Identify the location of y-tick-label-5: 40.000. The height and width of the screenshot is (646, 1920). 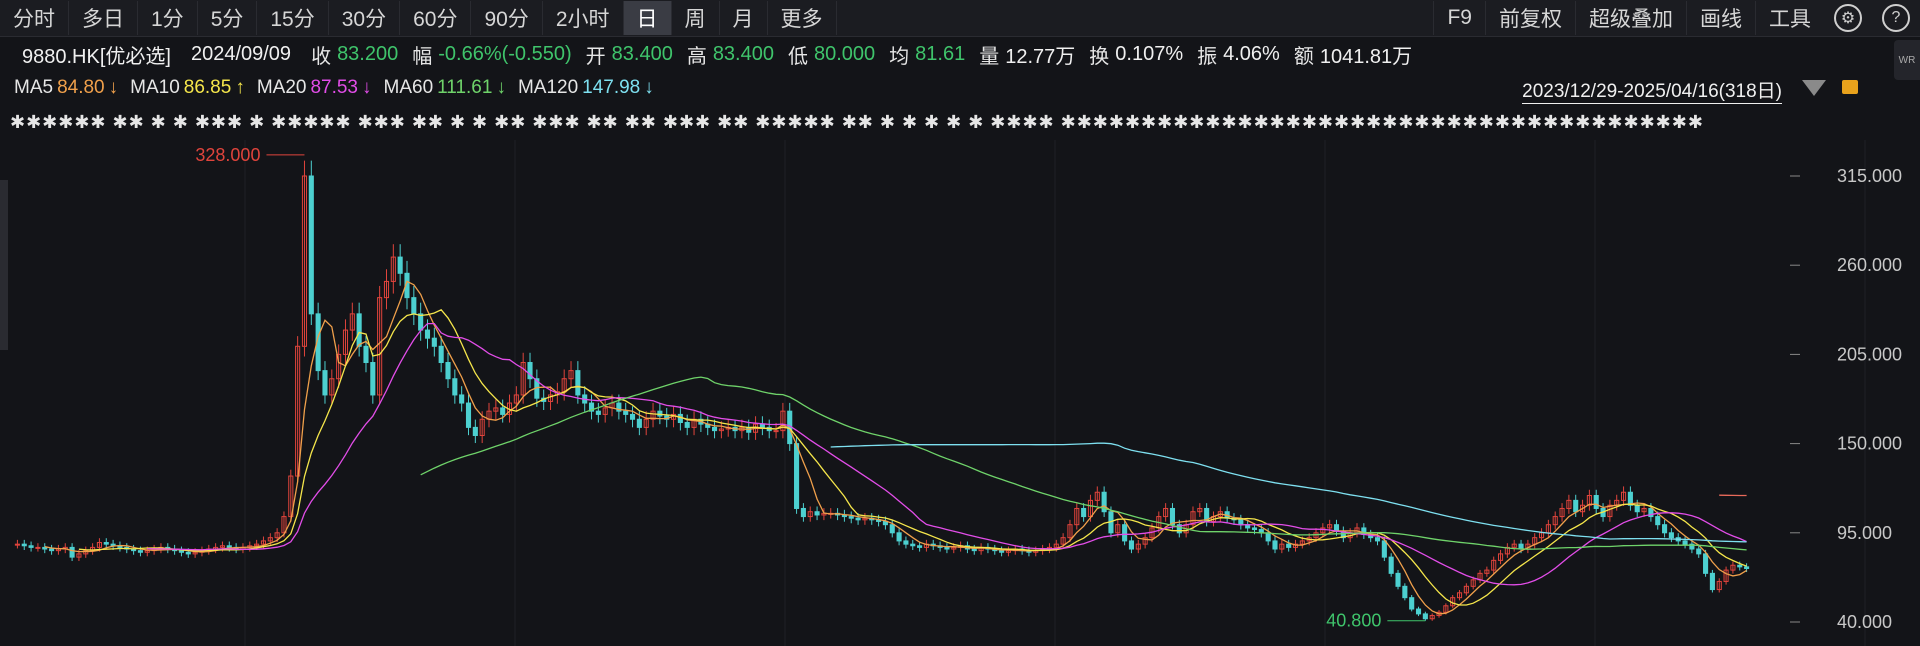
(1864, 622).